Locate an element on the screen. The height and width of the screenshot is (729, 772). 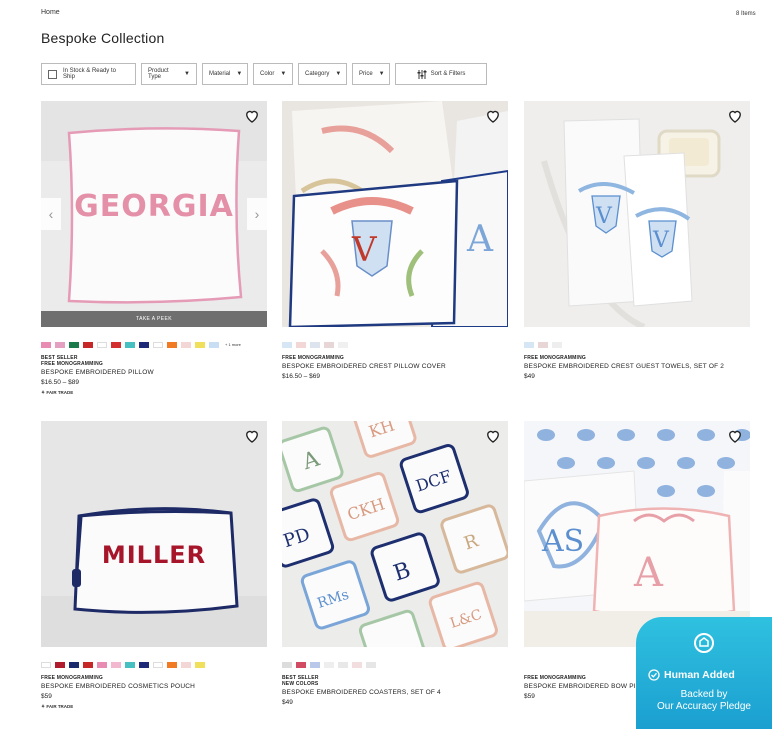
page-title: Bespoke Collection is located at coordinates (103, 38).